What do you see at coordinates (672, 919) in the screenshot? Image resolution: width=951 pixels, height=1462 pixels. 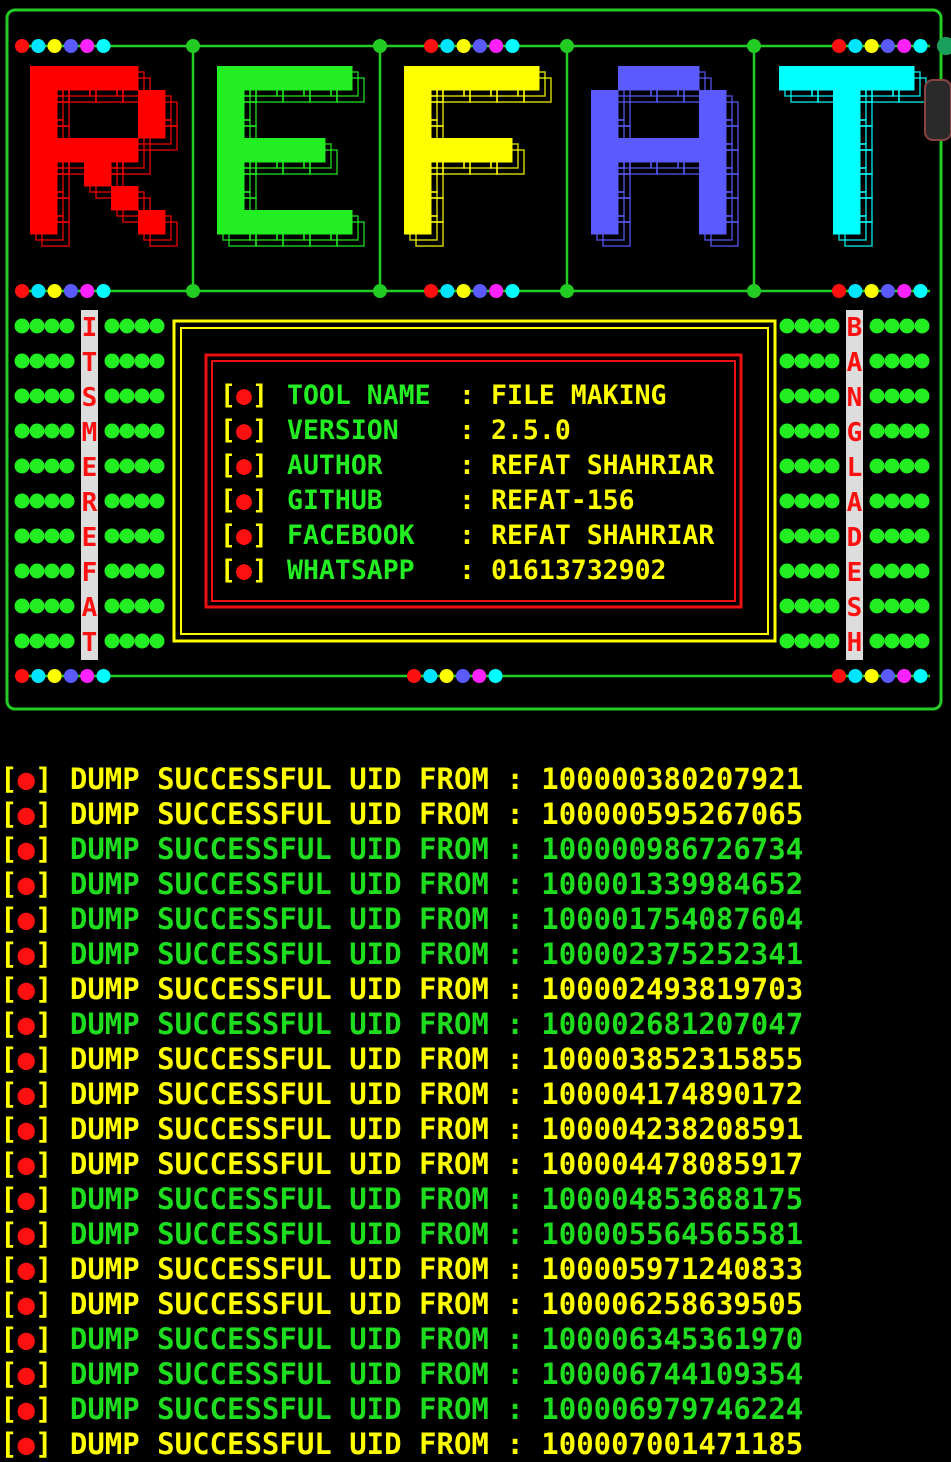 I see `log-uid: 100001754087604` at bounding box center [672, 919].